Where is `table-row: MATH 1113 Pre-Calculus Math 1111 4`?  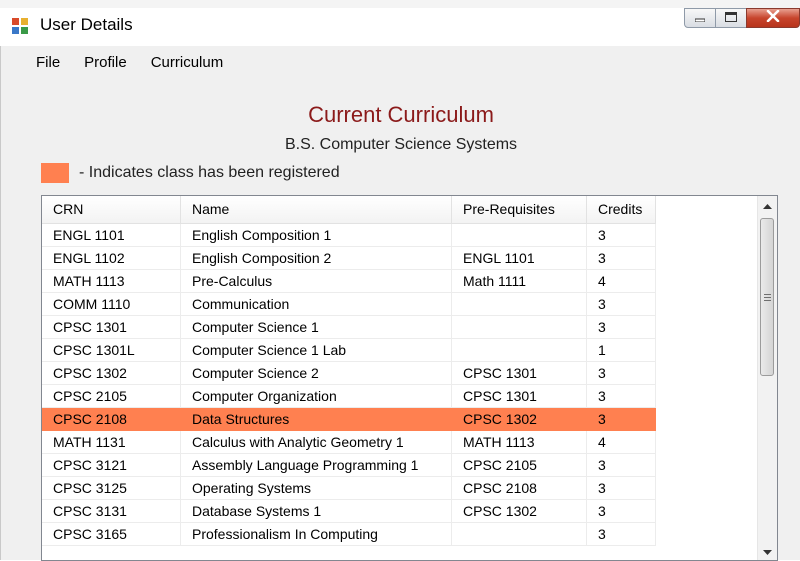 table-row: MATH 1113 Pre-Calculus Math 1111 4 is located at coordinates (349, 281).